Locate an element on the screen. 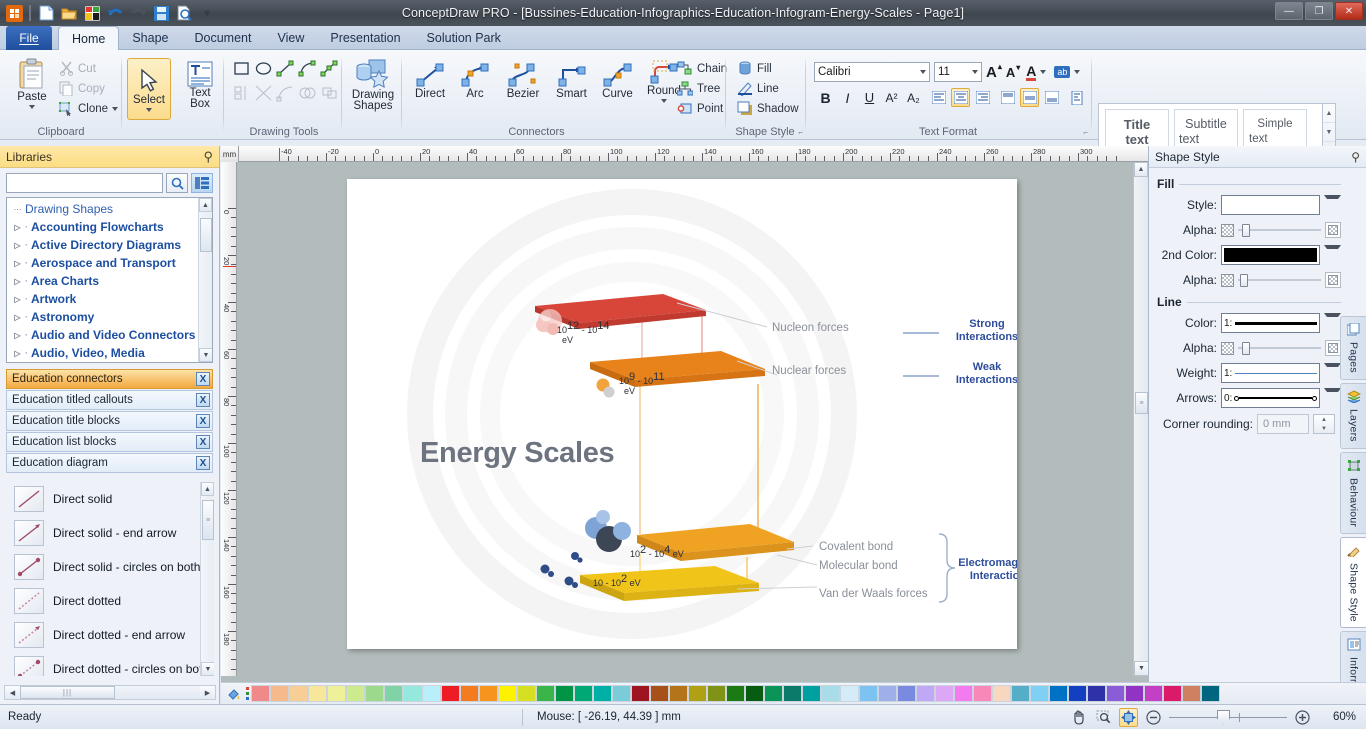 Image resolution: width=1366 pixels, height=729 pixels. list-item: Direct dotted is located at coordinates (110, 601).